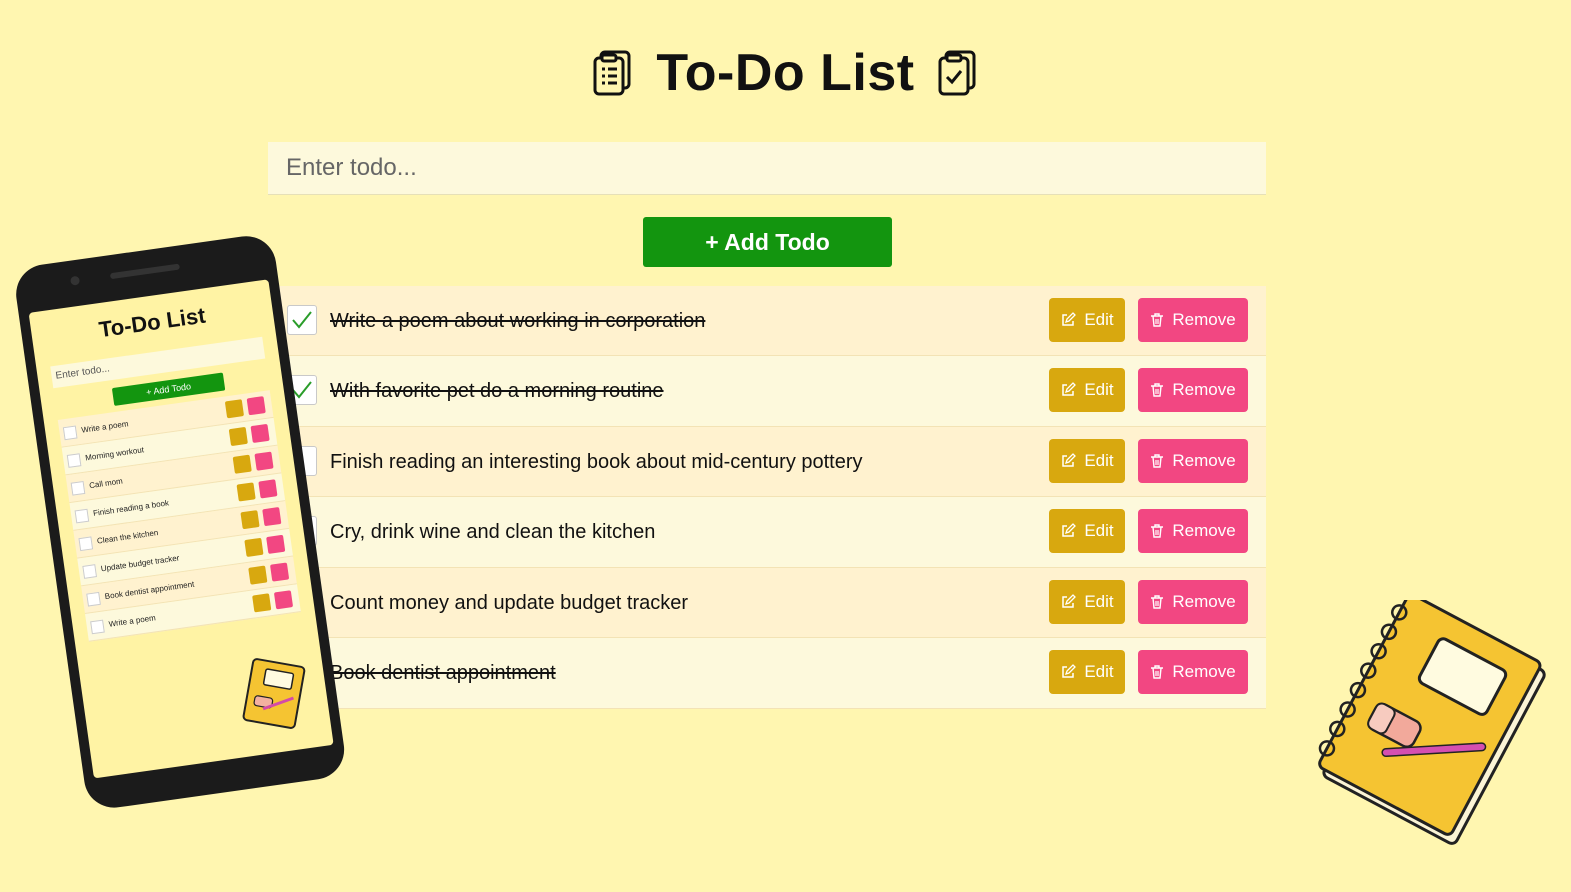 The height and width of the screenshot is (892, 1571). What do you see at coordinates (613, 73) in the screenshot?
I see `clipboard-list-icon` at bounding box center [613, 73].